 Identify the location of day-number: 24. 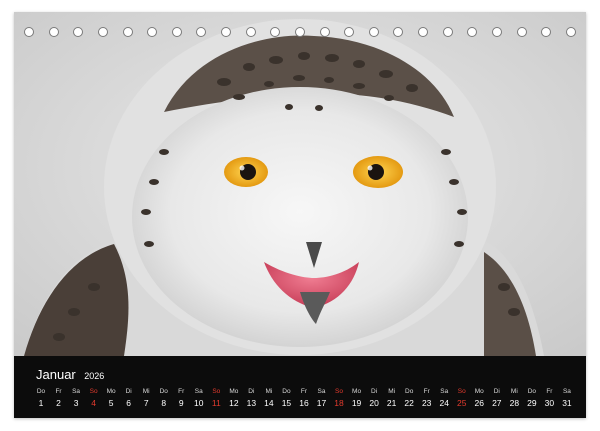
(444, 403).